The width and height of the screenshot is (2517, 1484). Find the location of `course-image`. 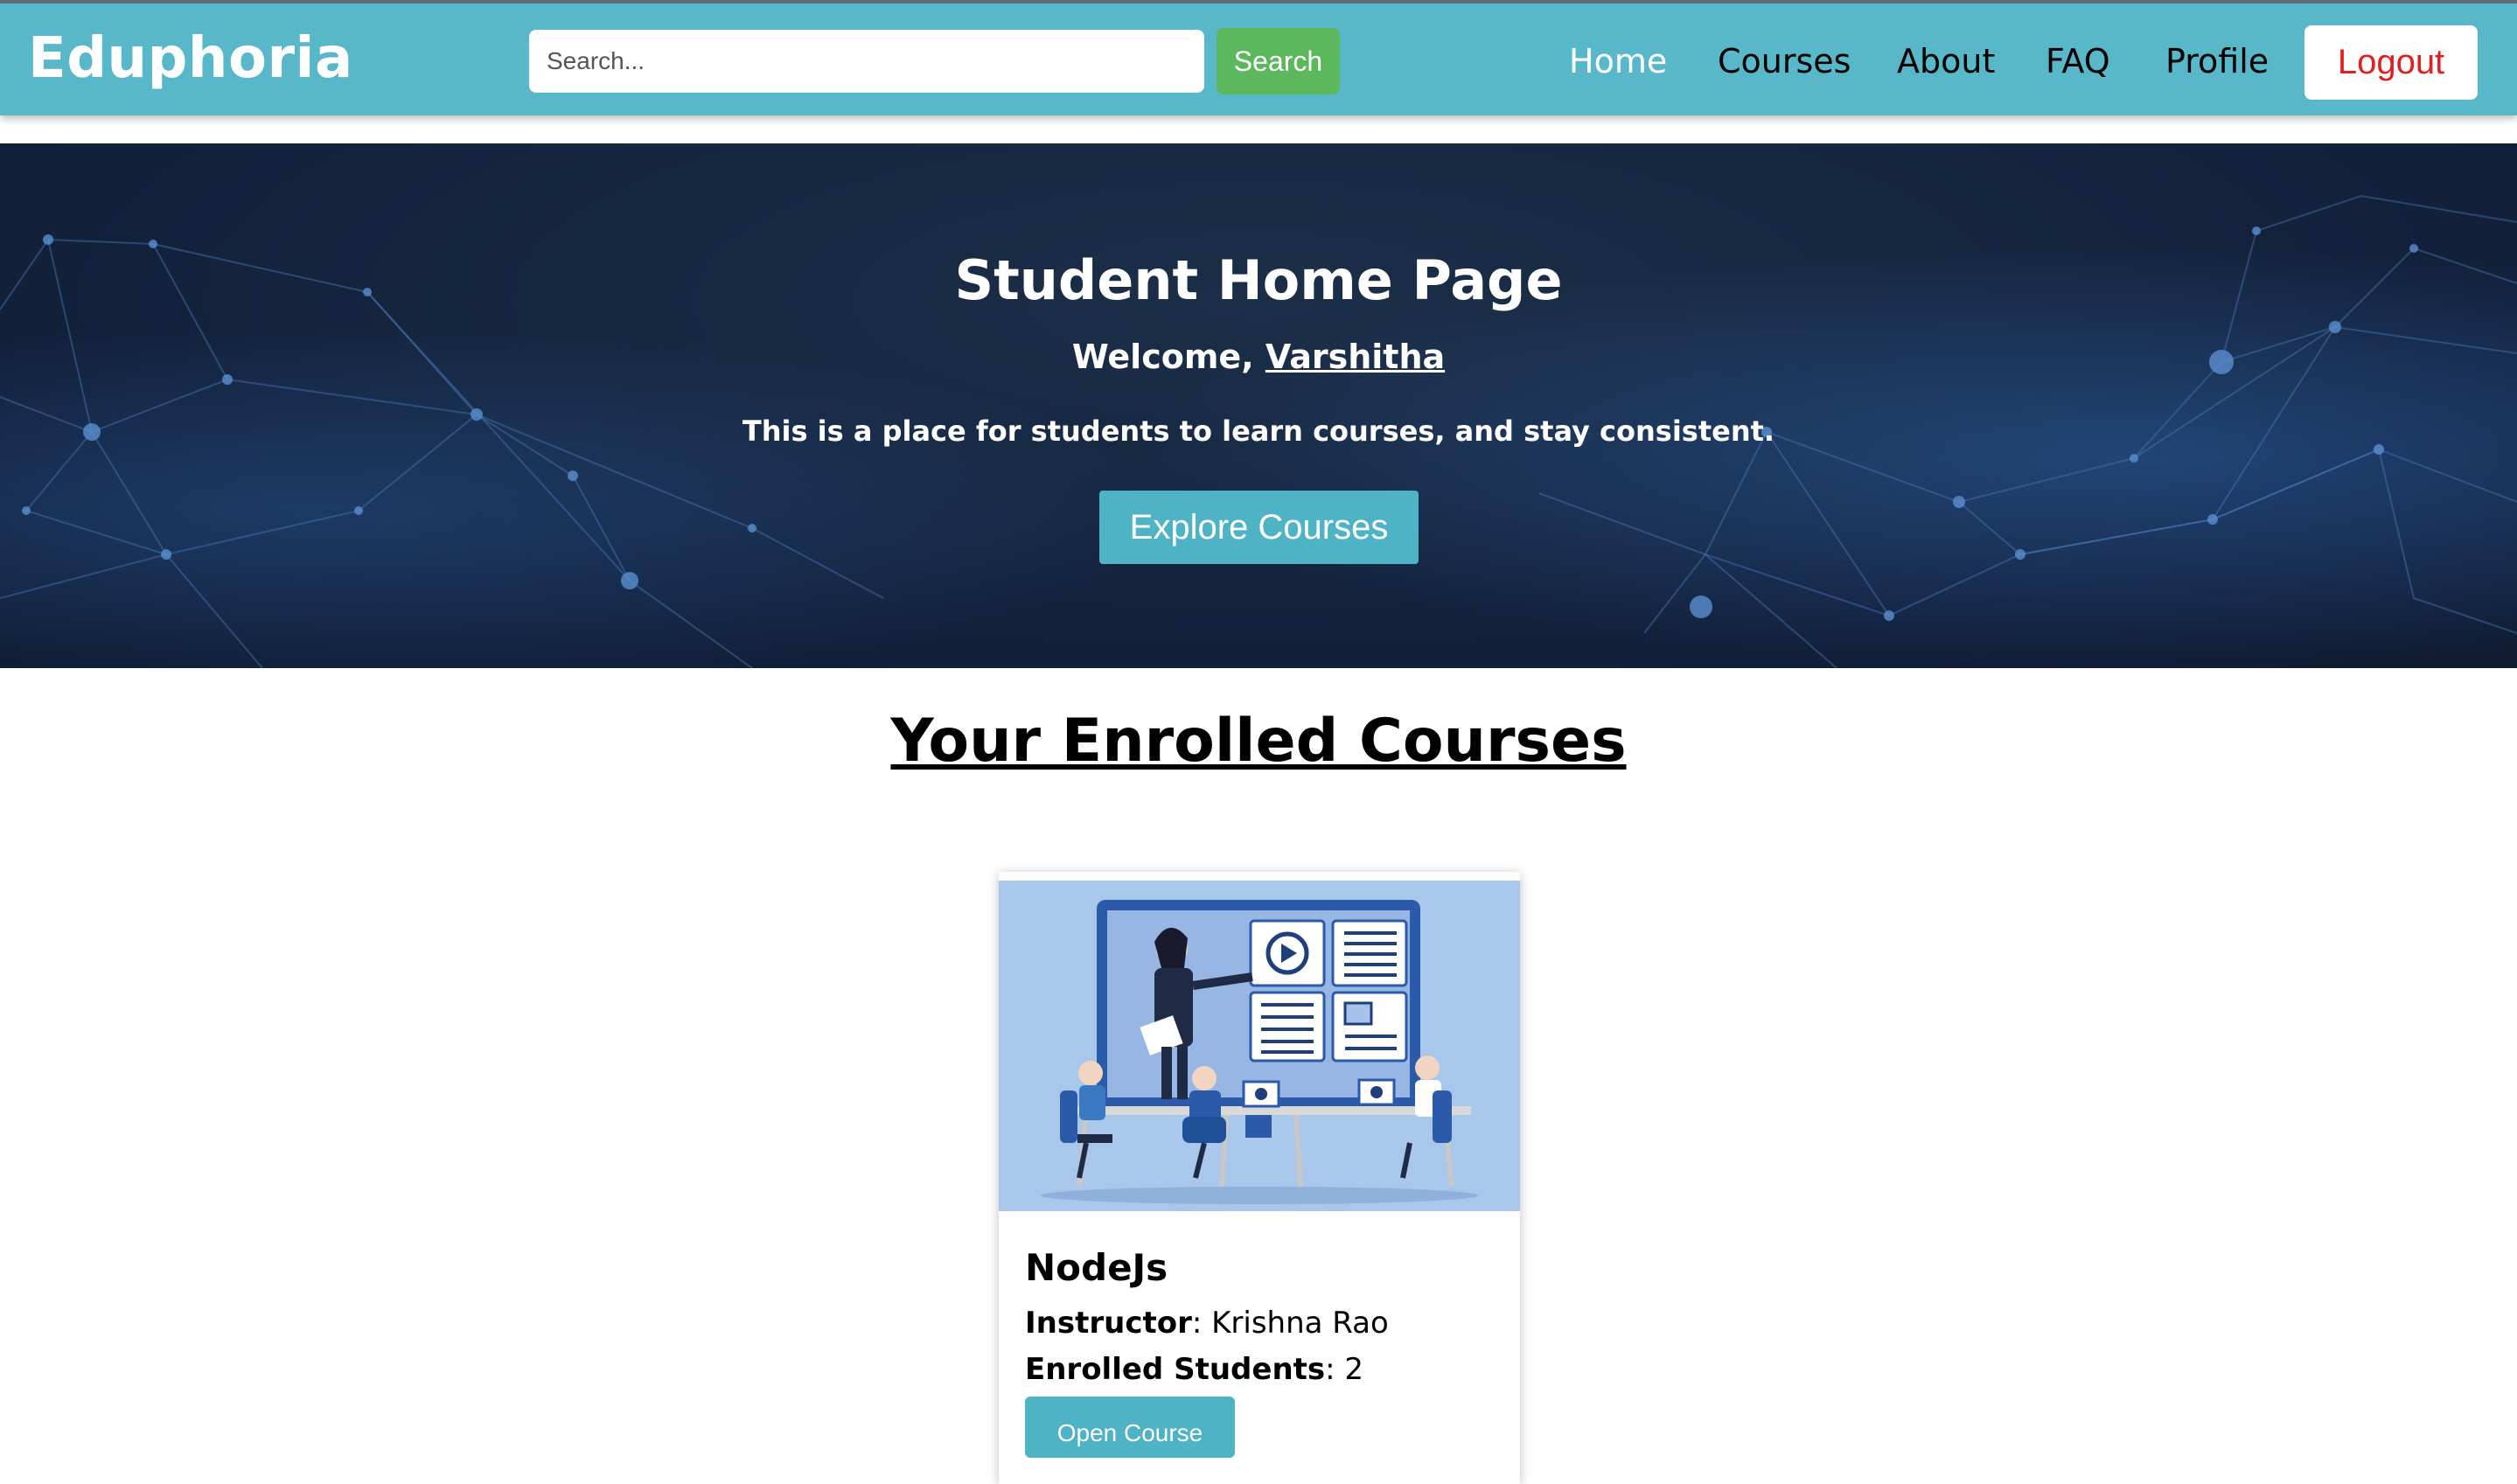

course-image is located at coordinates (1259, 1046).